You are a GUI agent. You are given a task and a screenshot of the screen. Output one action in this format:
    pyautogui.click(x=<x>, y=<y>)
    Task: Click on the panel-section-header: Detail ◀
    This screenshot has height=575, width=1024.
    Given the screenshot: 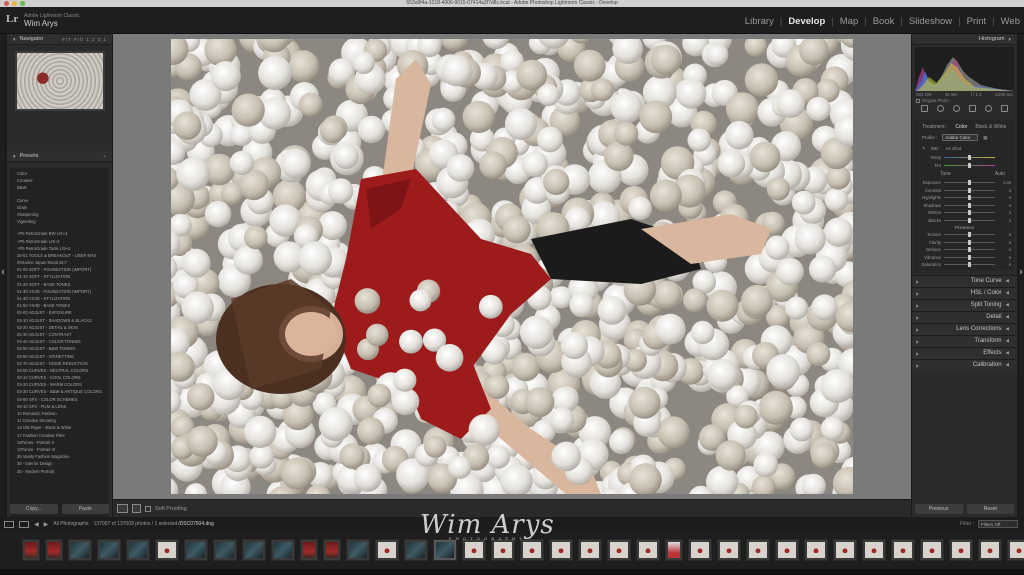 What is the action you would take?
    pyautogui.click(x=964, y=316)
    